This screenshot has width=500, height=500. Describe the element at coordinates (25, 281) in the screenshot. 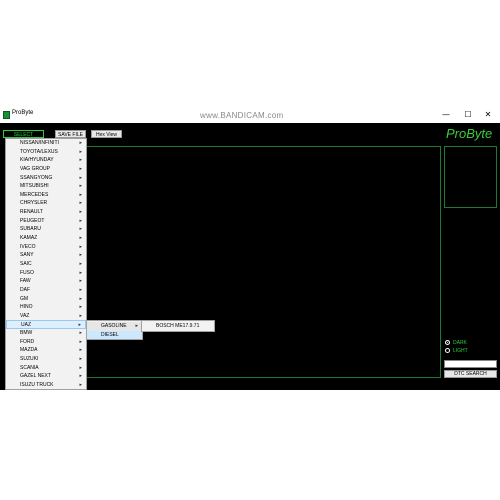

I see `menu-item-label: FAW` at that location.